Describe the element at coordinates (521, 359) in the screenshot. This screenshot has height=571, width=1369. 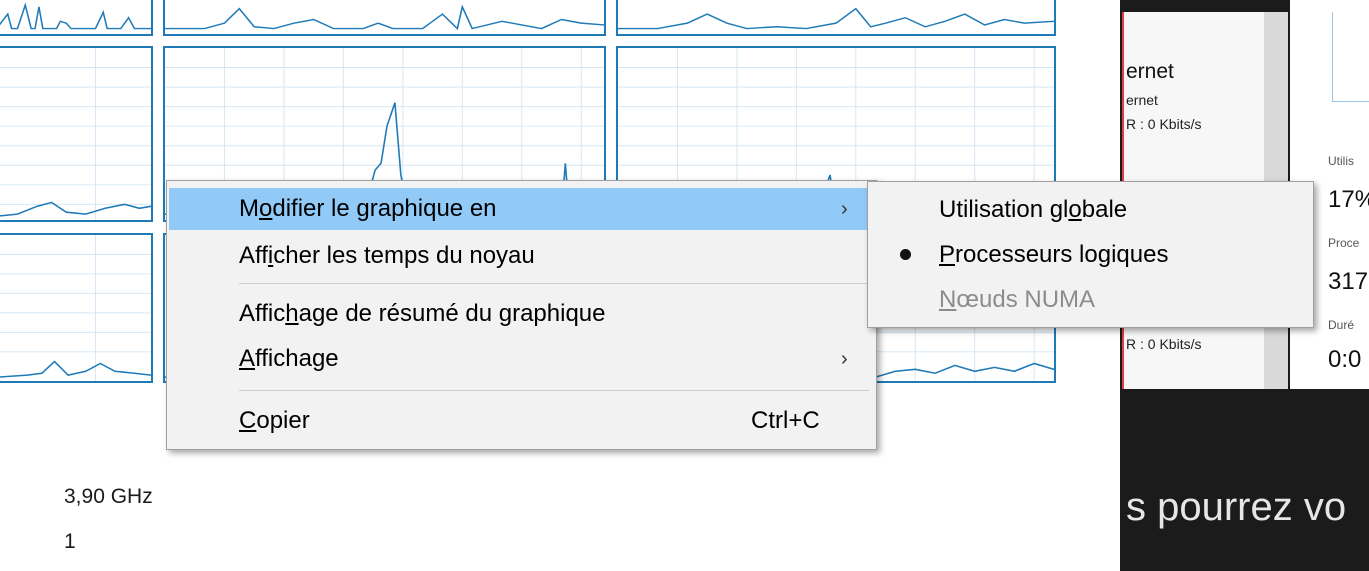
I see `menu-item-view: Affichage ›` at that location.